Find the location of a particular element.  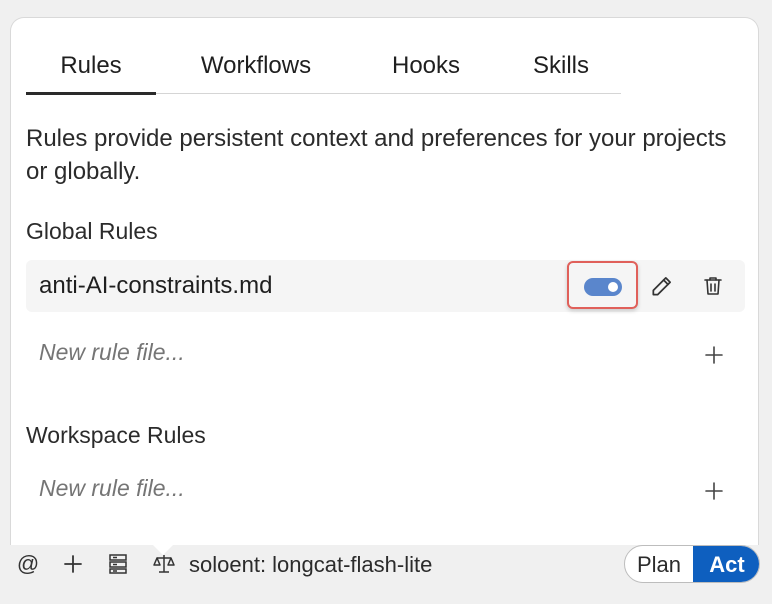

plan-act-toggle: Plan Act is located at coordinates (692, 564).